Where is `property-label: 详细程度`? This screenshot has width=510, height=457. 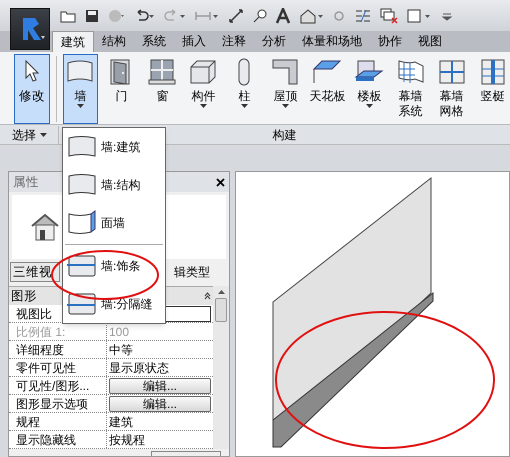 property-label: 详细程度 is located at coordinates (58, 349).